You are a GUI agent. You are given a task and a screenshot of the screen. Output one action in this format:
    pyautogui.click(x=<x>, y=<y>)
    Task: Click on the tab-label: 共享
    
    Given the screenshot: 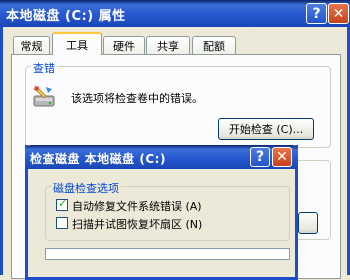 What is the action you would take?
    pyautogui.click(x=168, y=46)
    